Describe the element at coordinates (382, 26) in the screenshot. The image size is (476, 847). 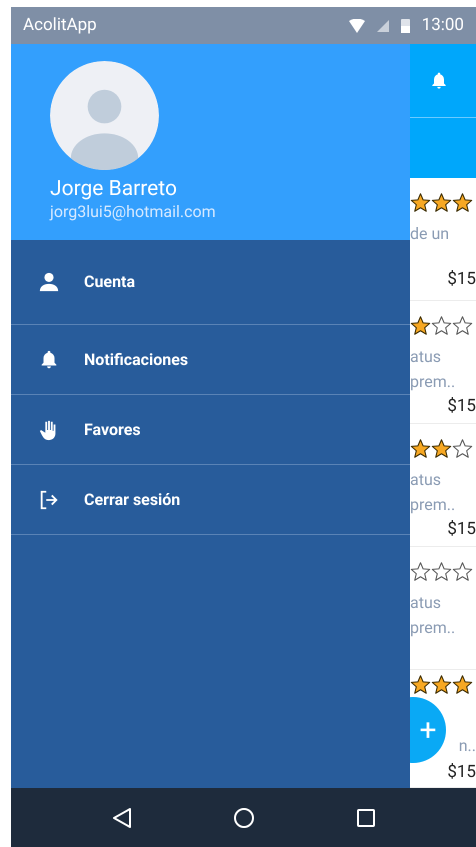
I see `signal-icon` at that location.